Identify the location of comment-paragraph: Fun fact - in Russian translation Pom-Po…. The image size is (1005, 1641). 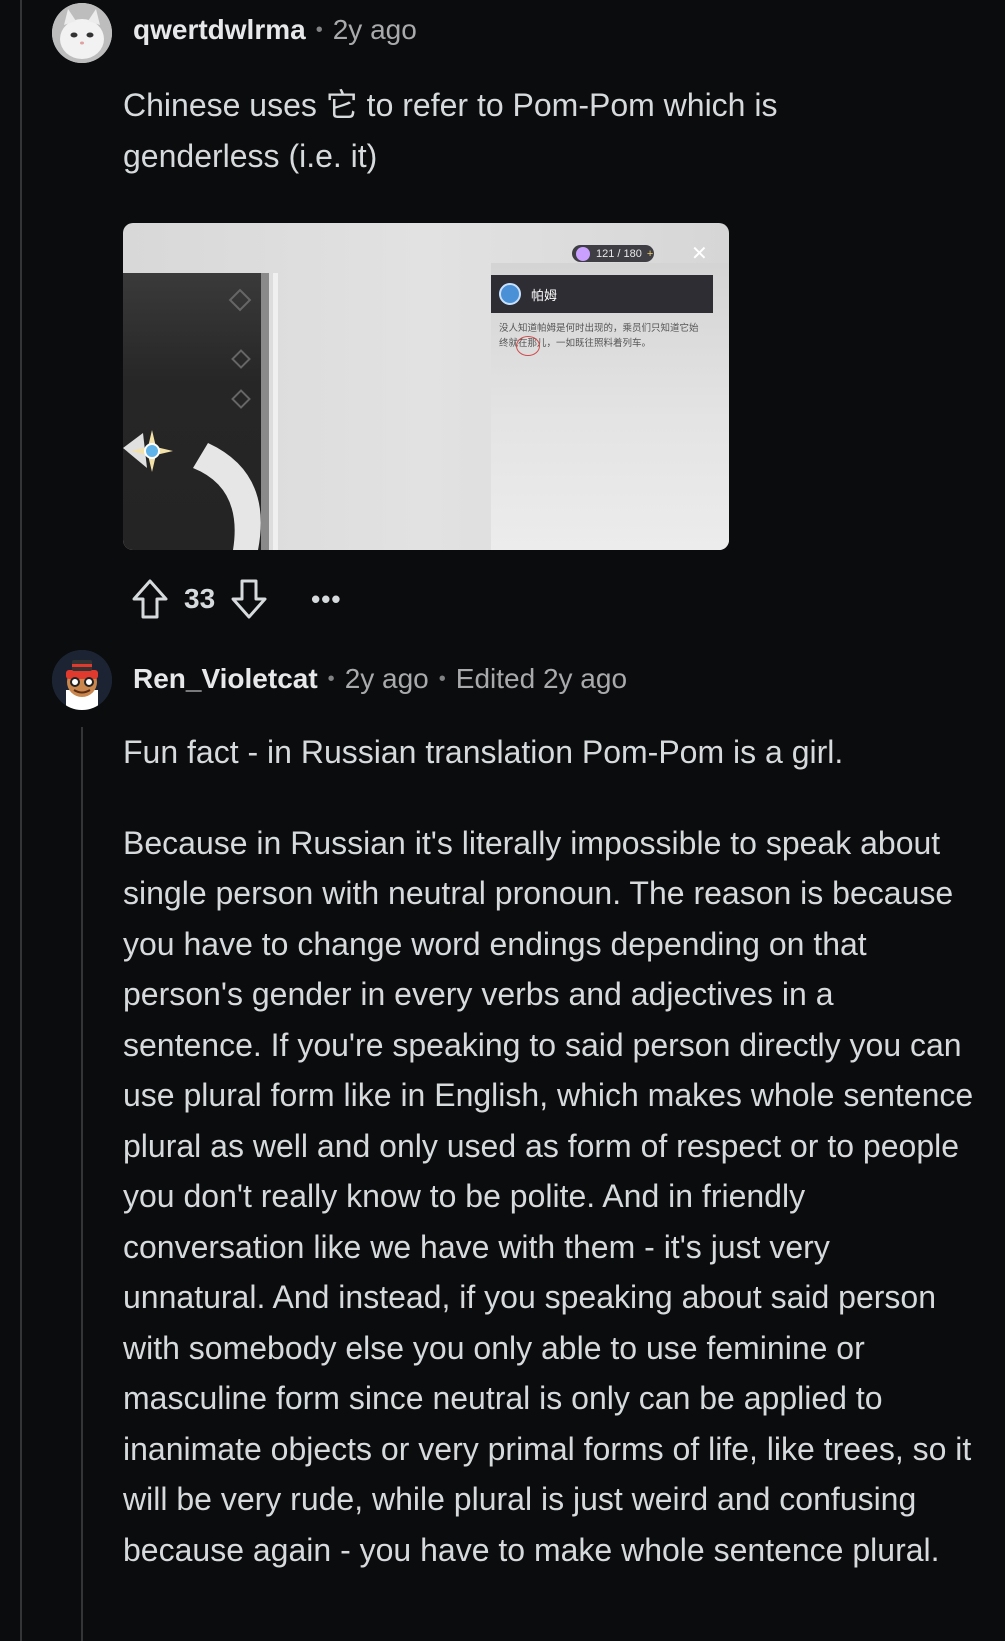
(483, 752).